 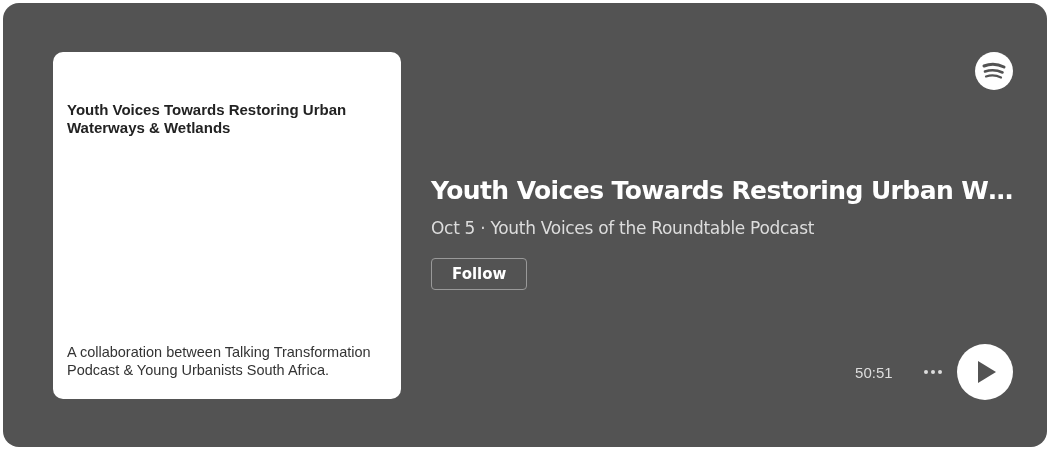 What do you see at coordinates (984, 372) in the screenshot?
I see `play-button` at bounding box center [984, 372].